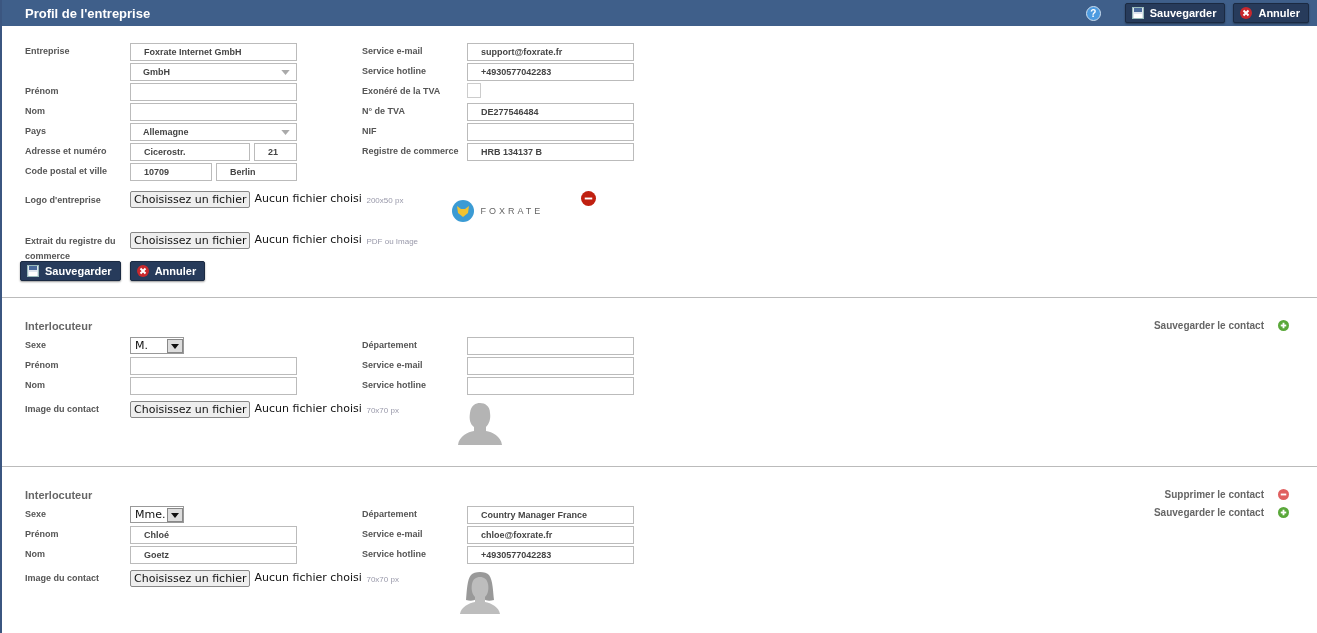 The image size is (1317, 633). What do you see at coordinates (1226, 494) in the screenshot?
I see `delete-contact-link: Supprimer le contact` at bounding box center [1226, 494].